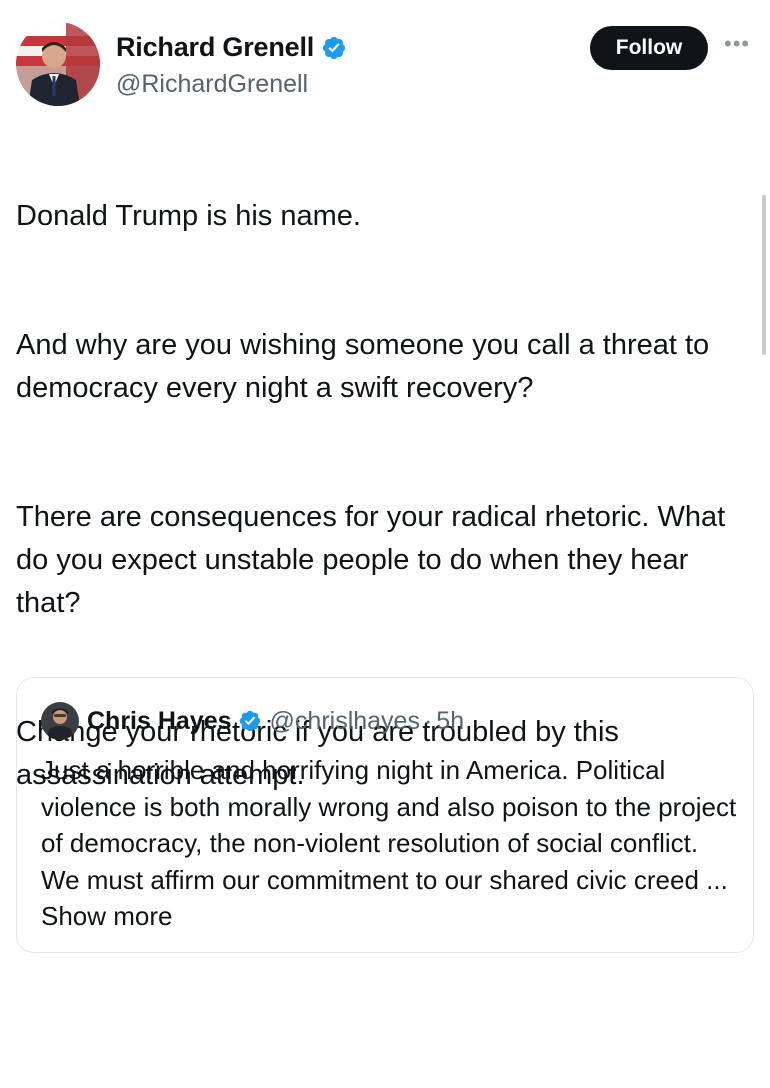 The width and height of the screenshot is (770, 1088). I want to click on author-name-row: Richard Grenell, so click(231, 47).